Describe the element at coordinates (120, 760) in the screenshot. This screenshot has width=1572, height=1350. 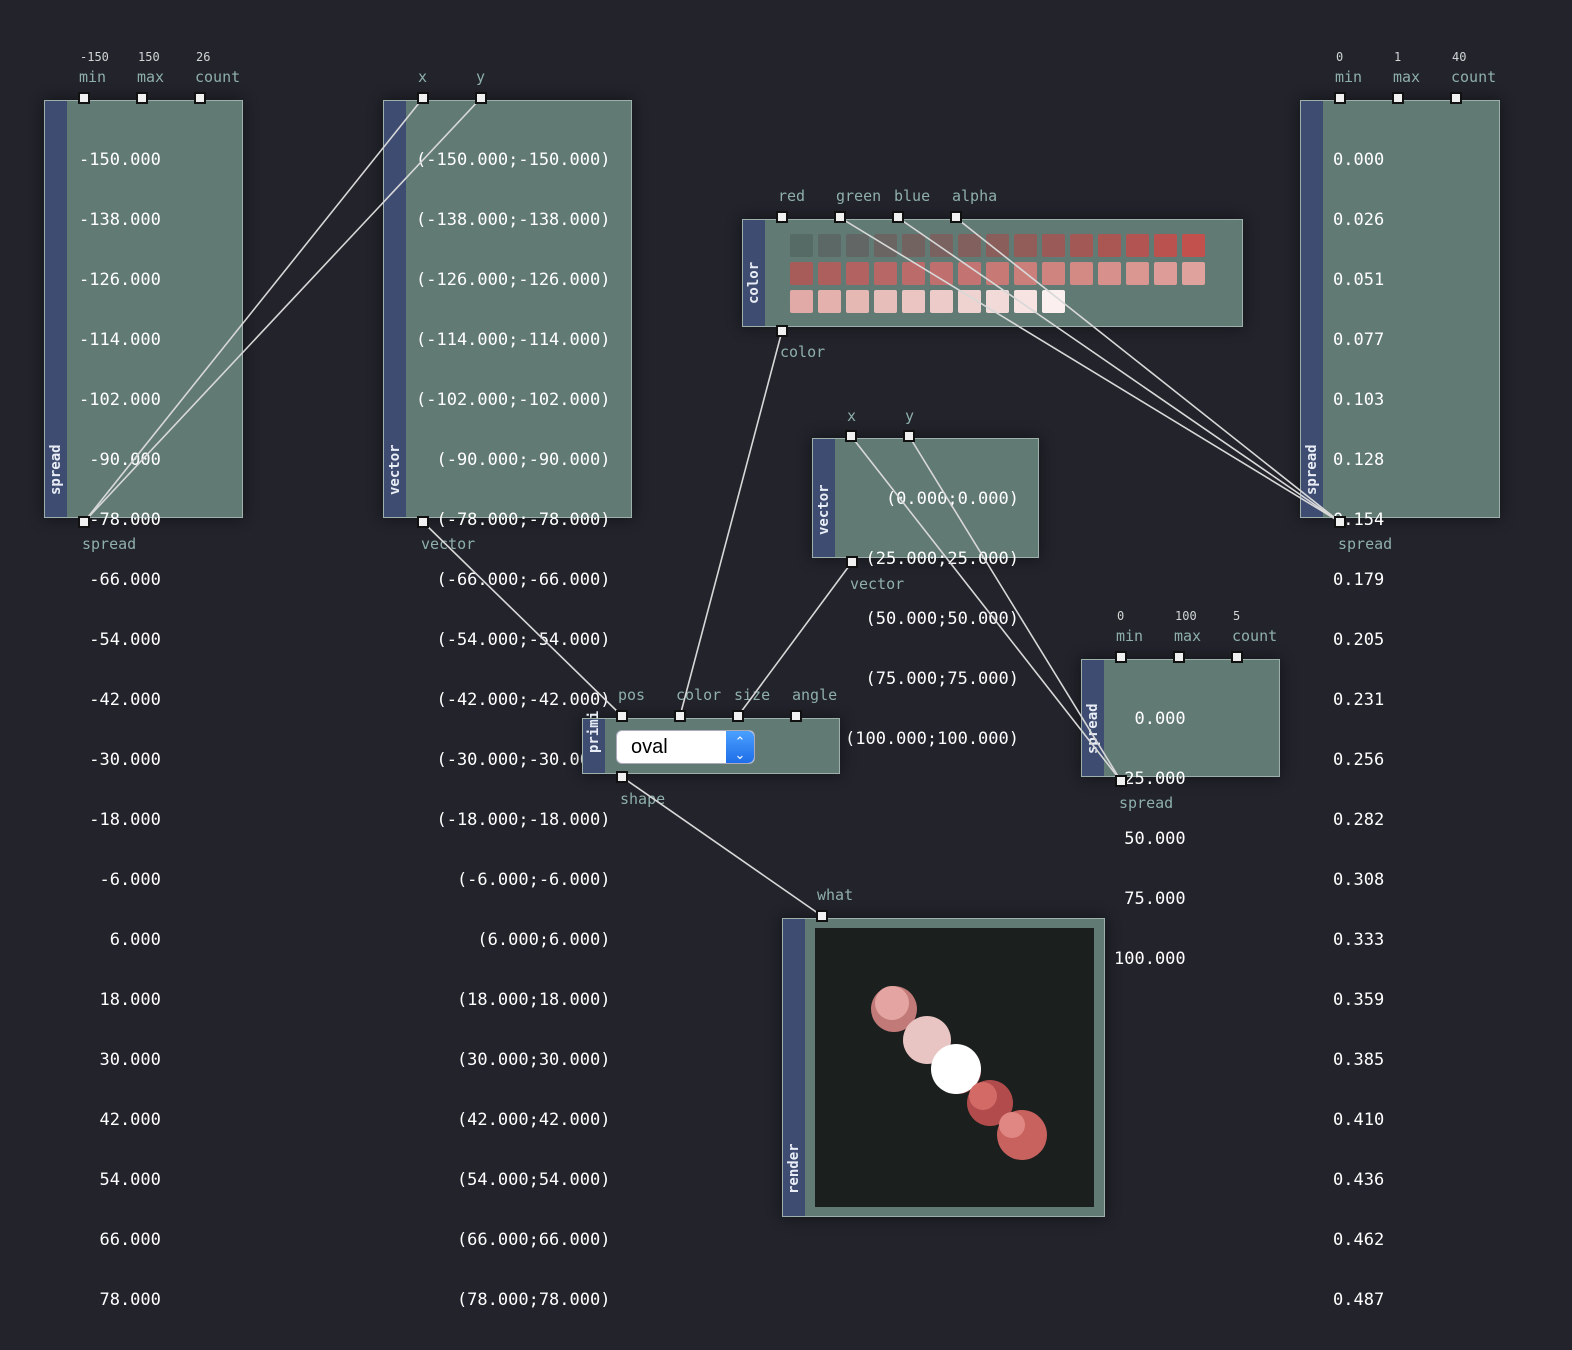
I see `value-row: -30.000` at that location.